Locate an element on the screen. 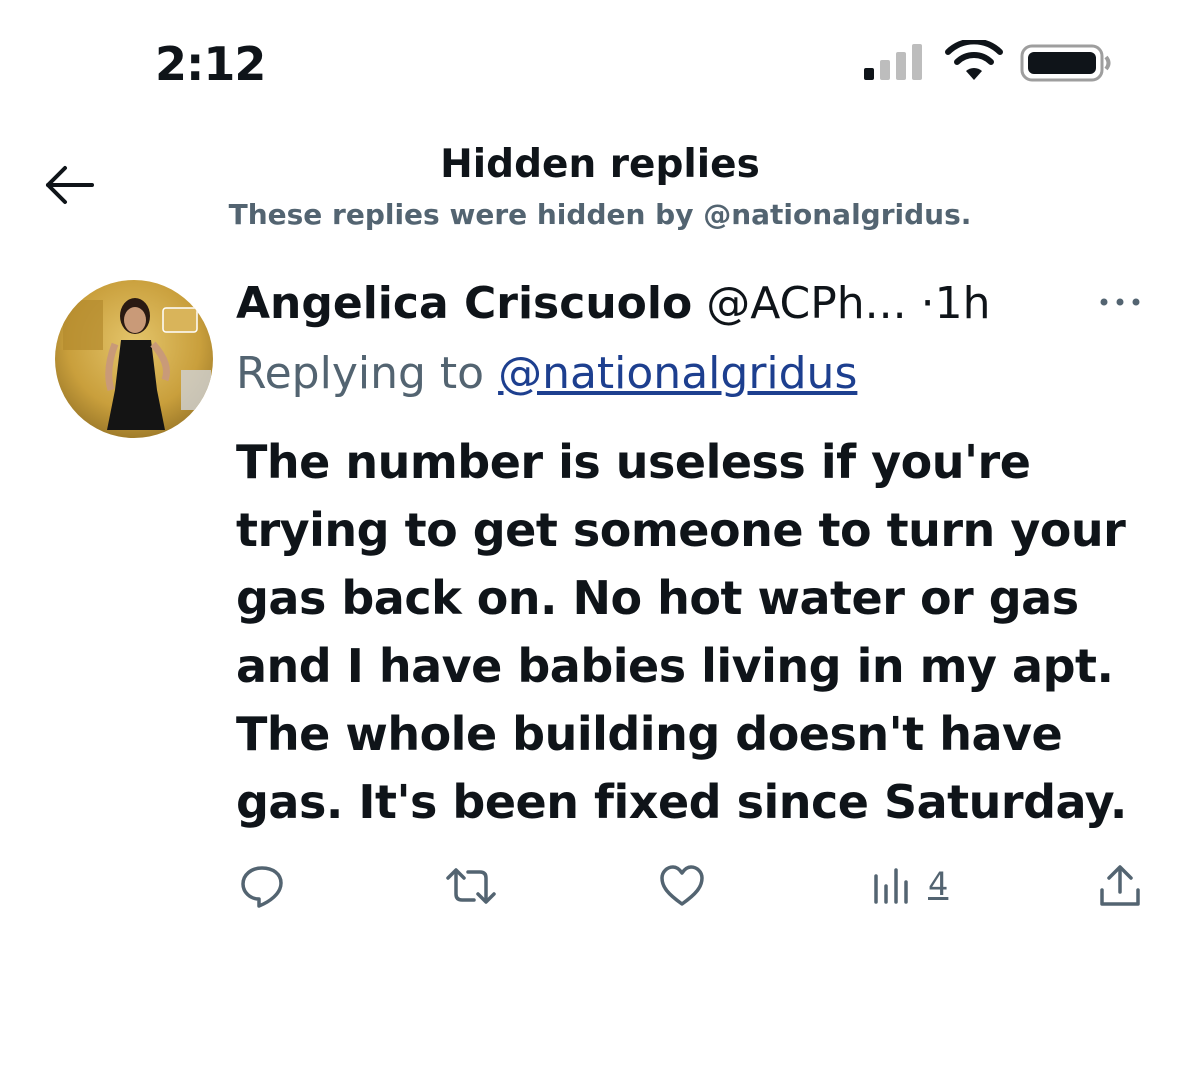 The width and height of the screenshot is (1200, 1072). replying-to-line: Replying to @nationalgridus is located at coordinates (546, 374).